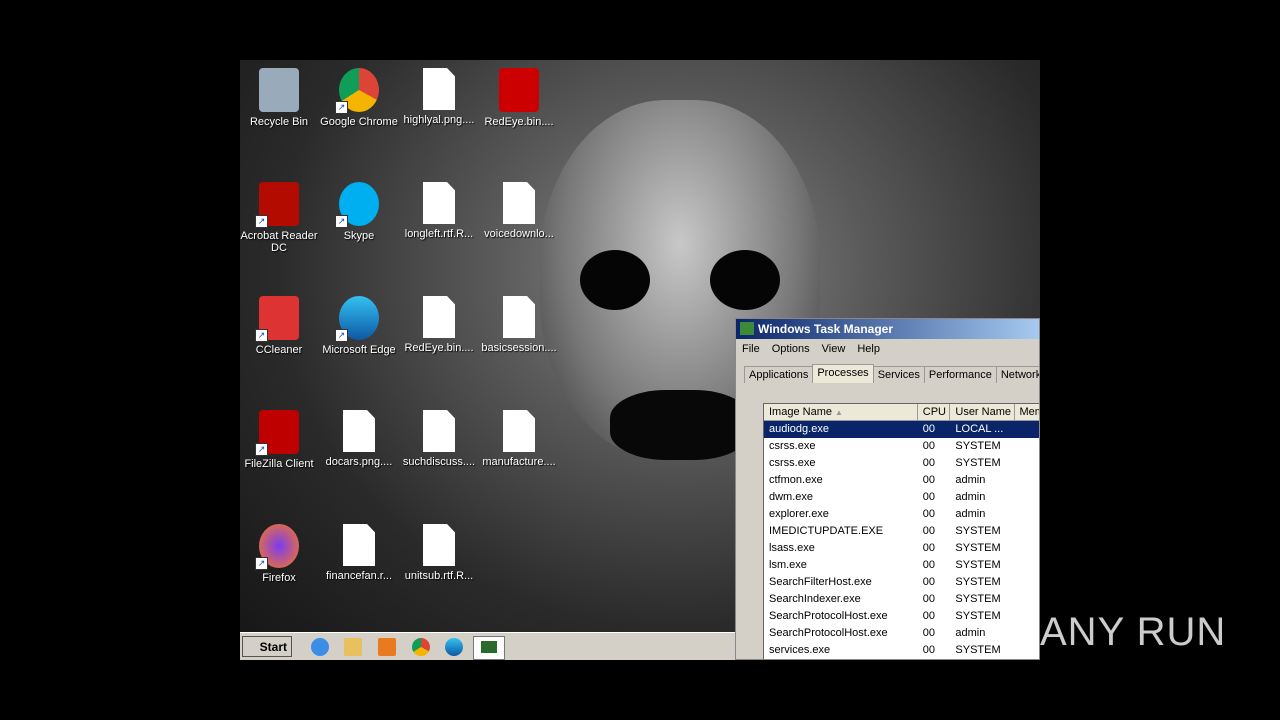 This screenshot has height=720, width=1280. What do you see at coordinates (357, 205) in the screenshot?
I see `skype-icon: ↗` at bounding box center [357, 205].